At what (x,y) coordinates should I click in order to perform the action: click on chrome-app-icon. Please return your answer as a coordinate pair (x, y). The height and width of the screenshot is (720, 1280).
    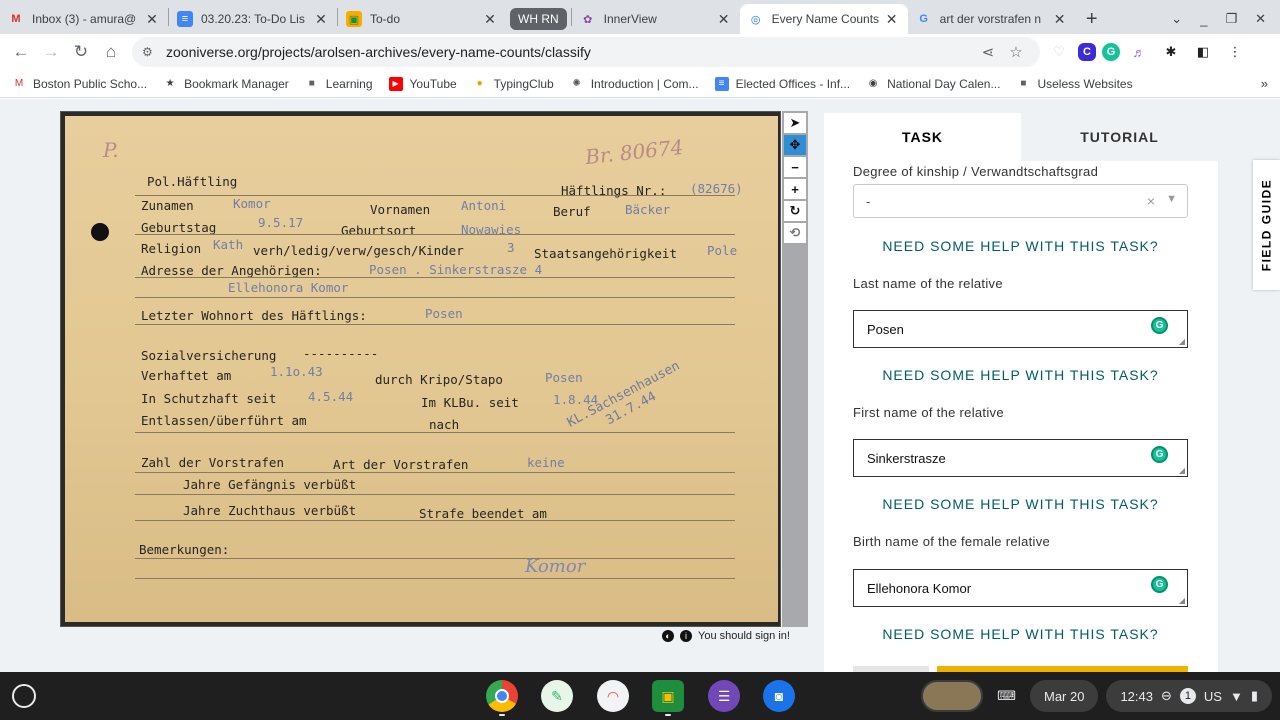
    Looking at the image, I should click on (502, 696).